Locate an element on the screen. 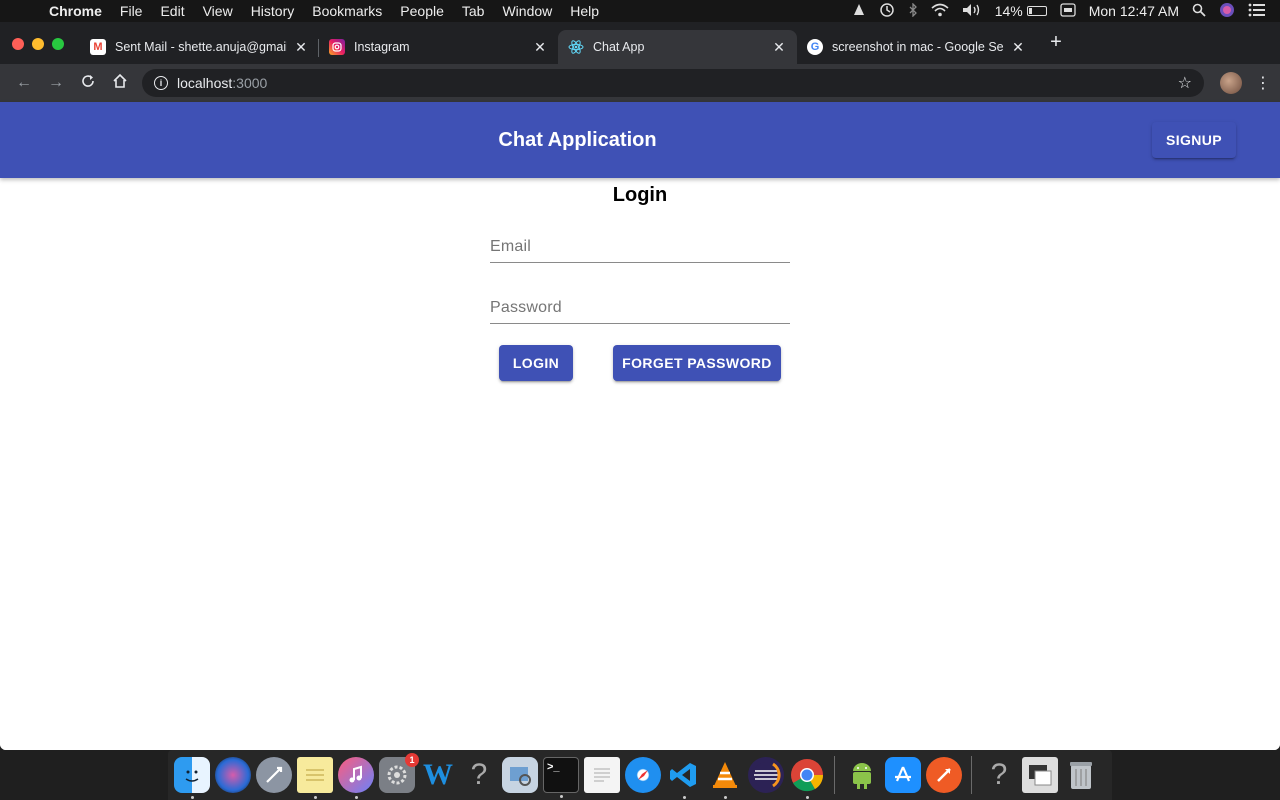 The width and height of the screenshot is (1280, 800). postman-icon is located at coordinates (944, 775).